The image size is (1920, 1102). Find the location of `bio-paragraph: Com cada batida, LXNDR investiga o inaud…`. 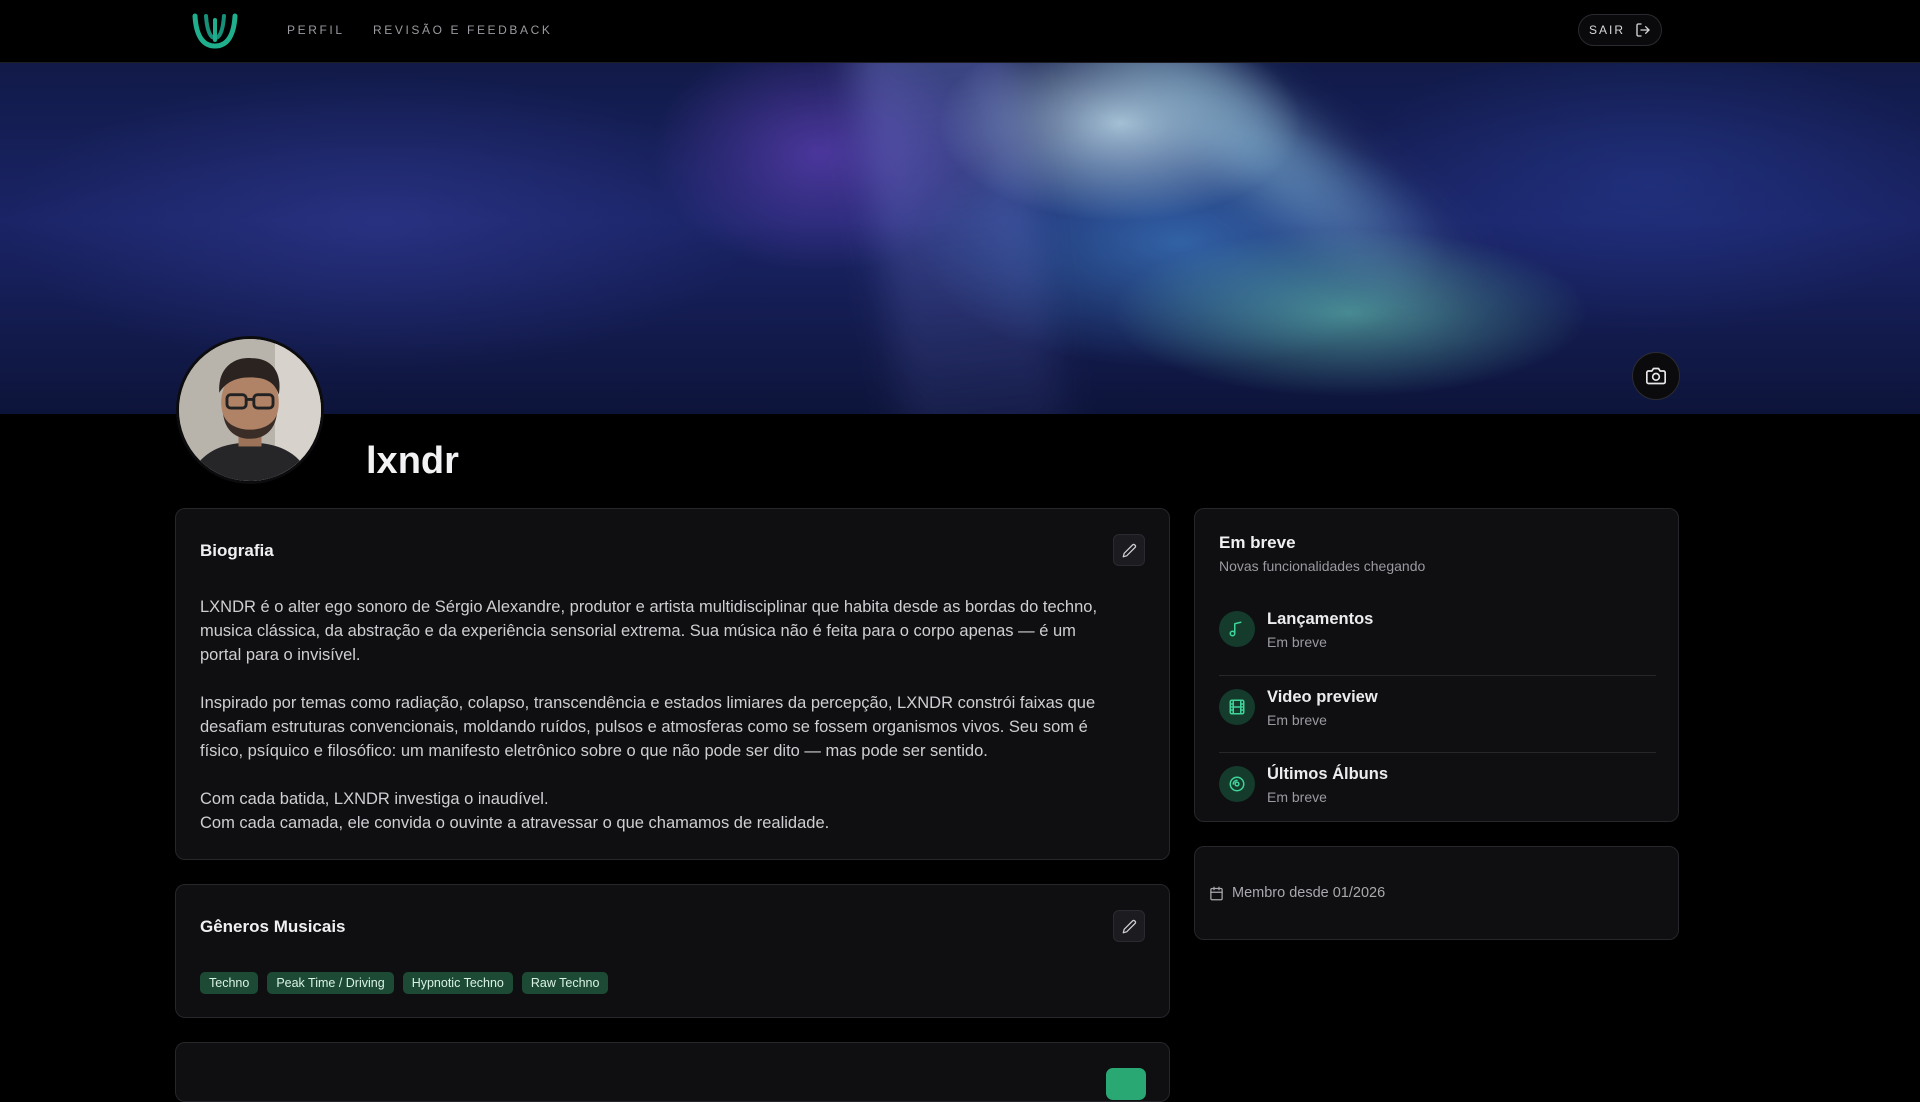

bio-paragraph: Com cada batida, LXNDR investiga o inaud… is located at coordinates (515, 811).